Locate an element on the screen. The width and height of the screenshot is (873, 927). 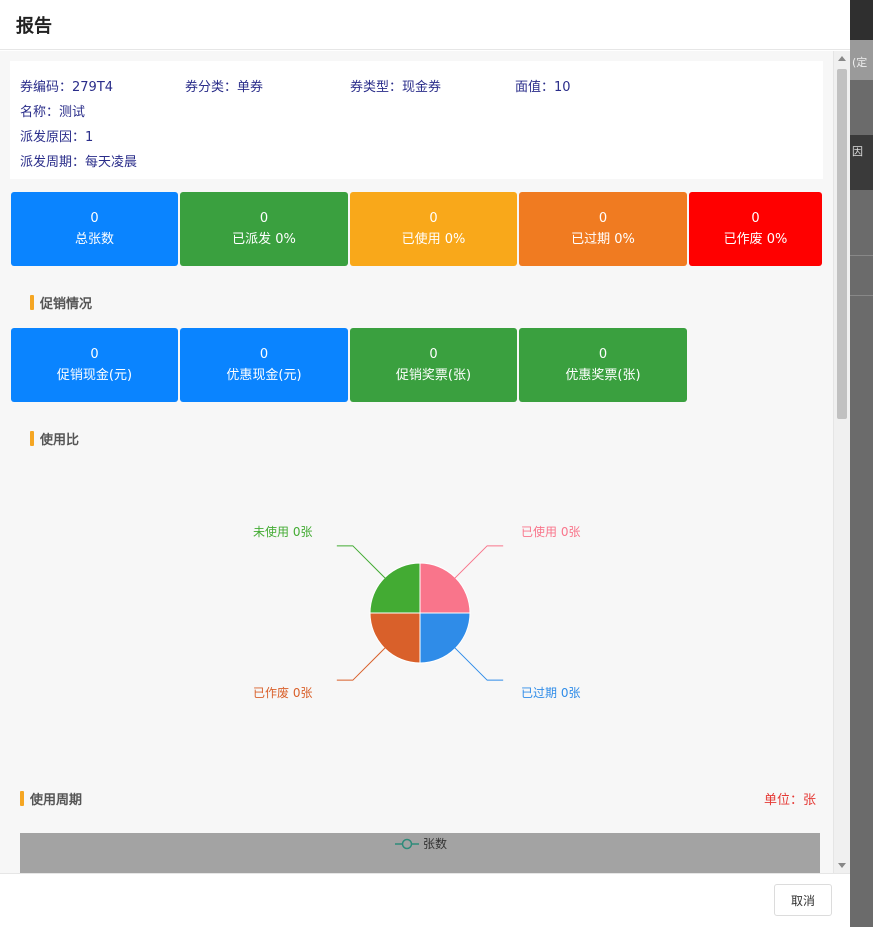
pie-label-expired: 已过期 0张 is located at coordinates (551, 693).